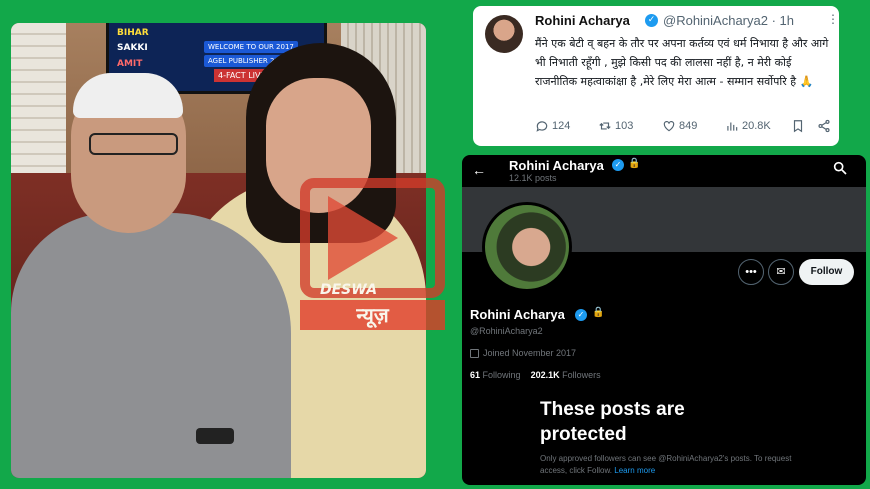 The width and height of the screenshot is (870, 489). Describe the element at coordinates (133, 33) in the screenshot. I see `tv-text: BIHAR` at that location.